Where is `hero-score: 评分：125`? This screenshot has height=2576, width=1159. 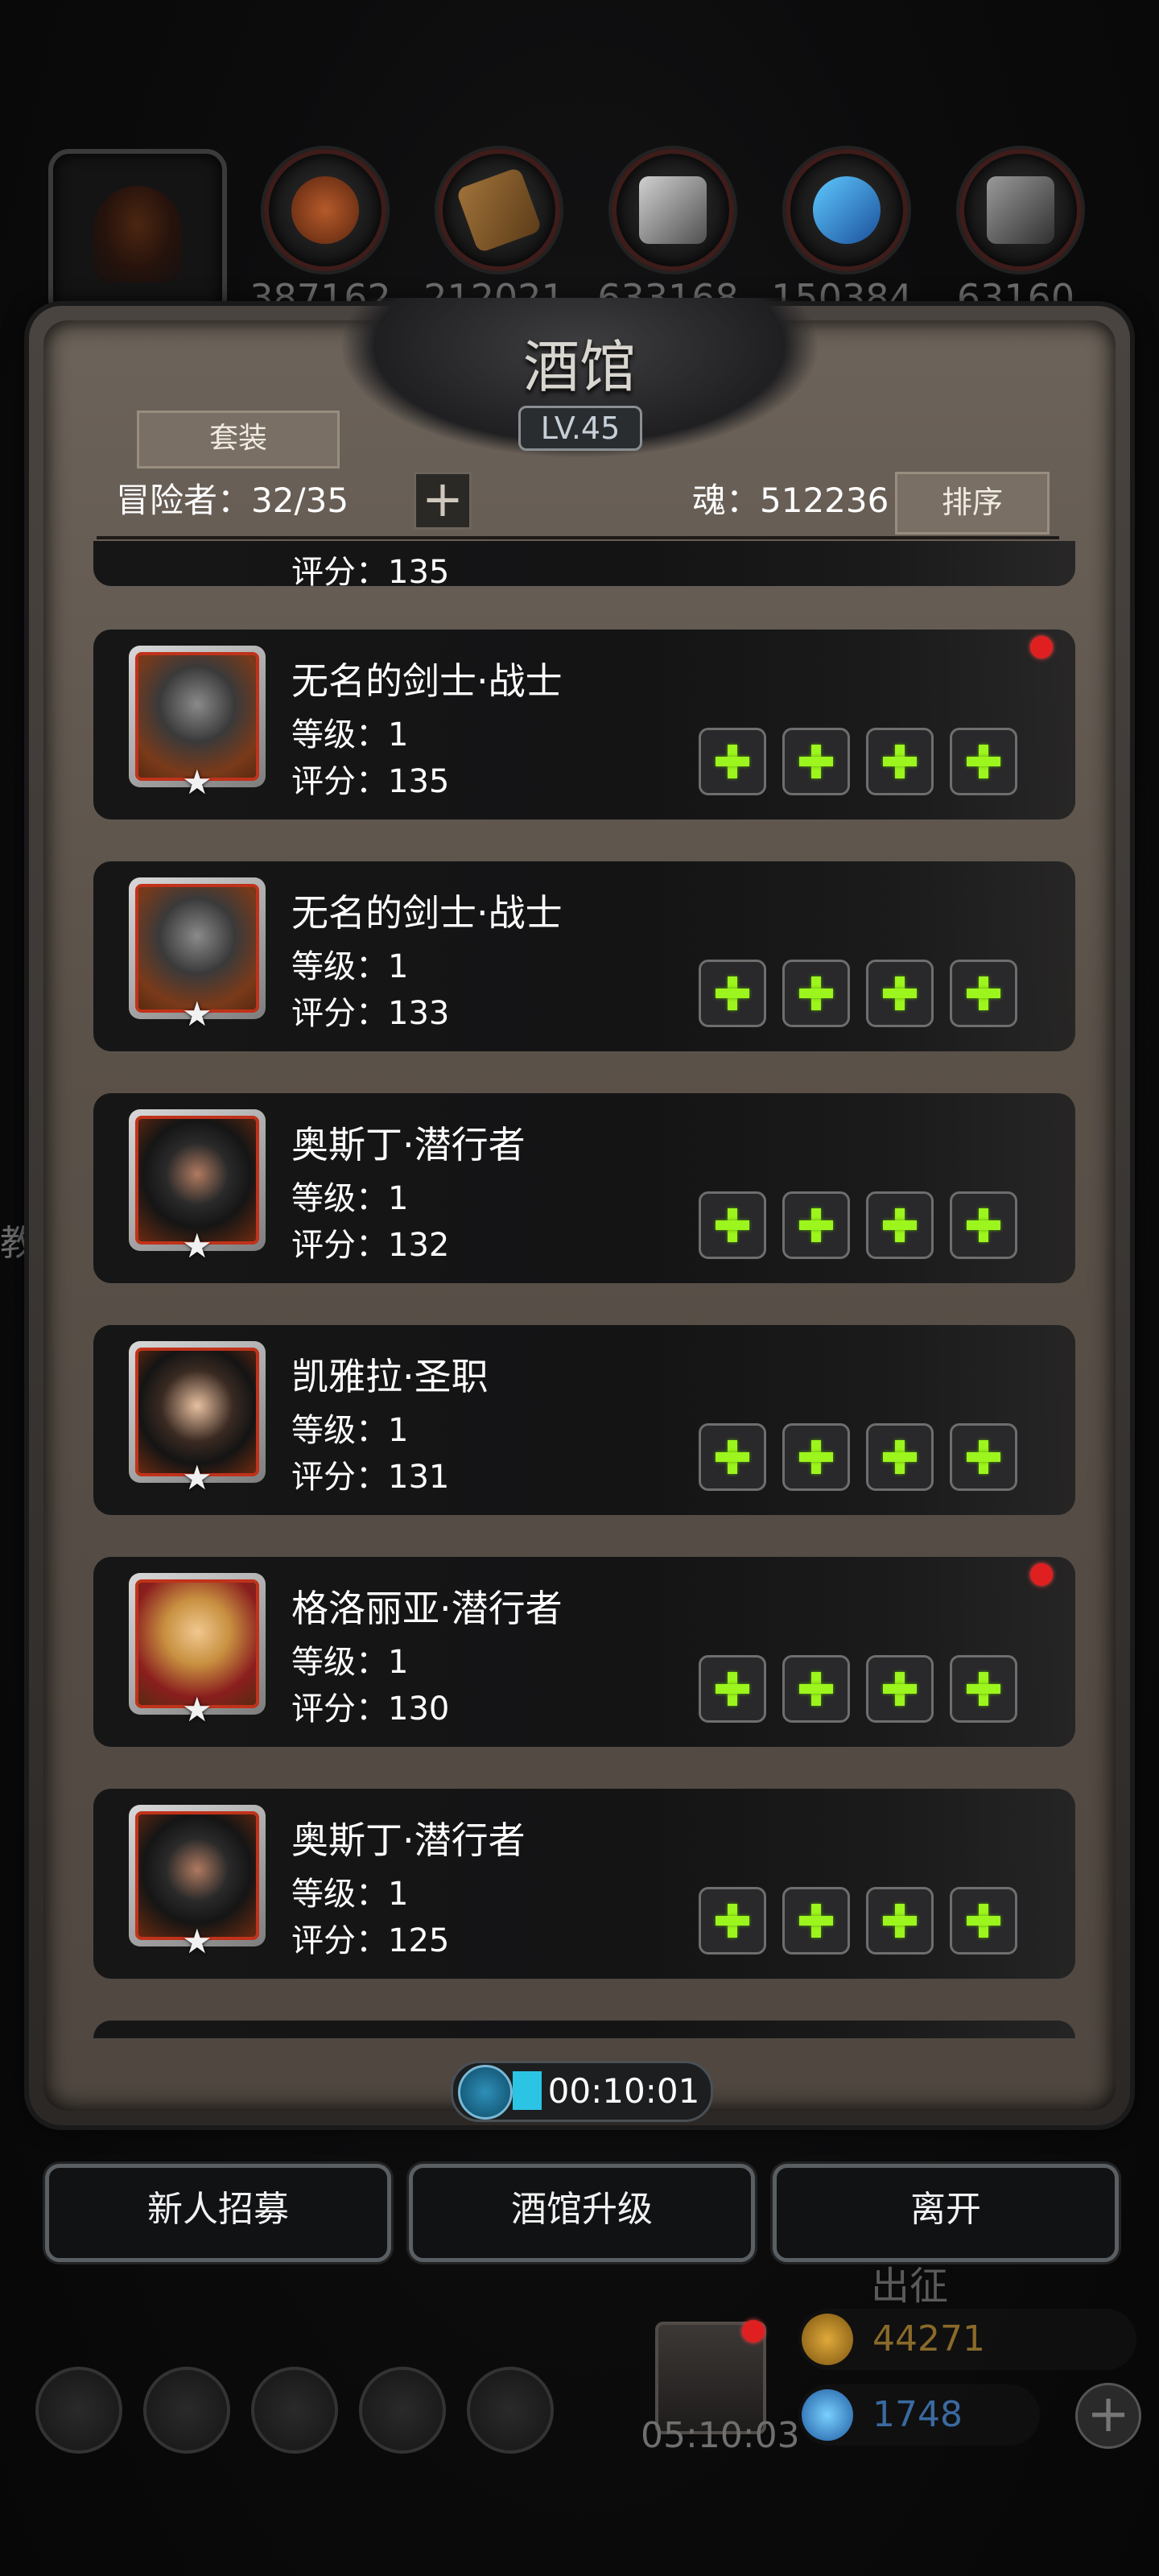
hero-score: 评分：125 is located at coordinates (370, 1940).